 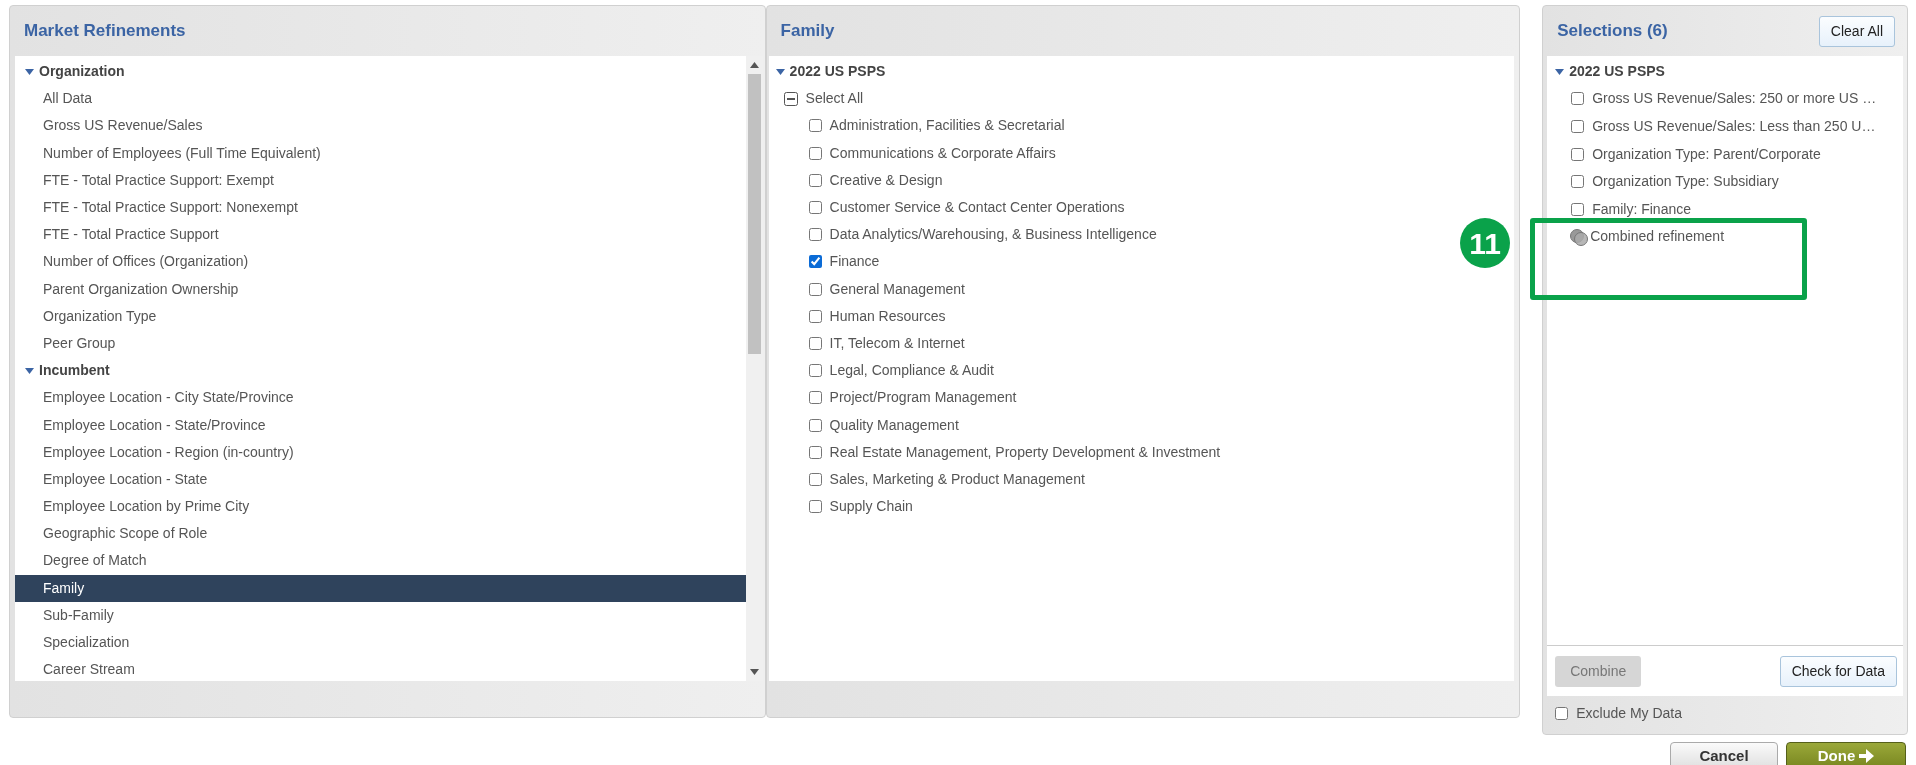 I want to click on list-item: Sub-Family, so click(x=380, y=615).